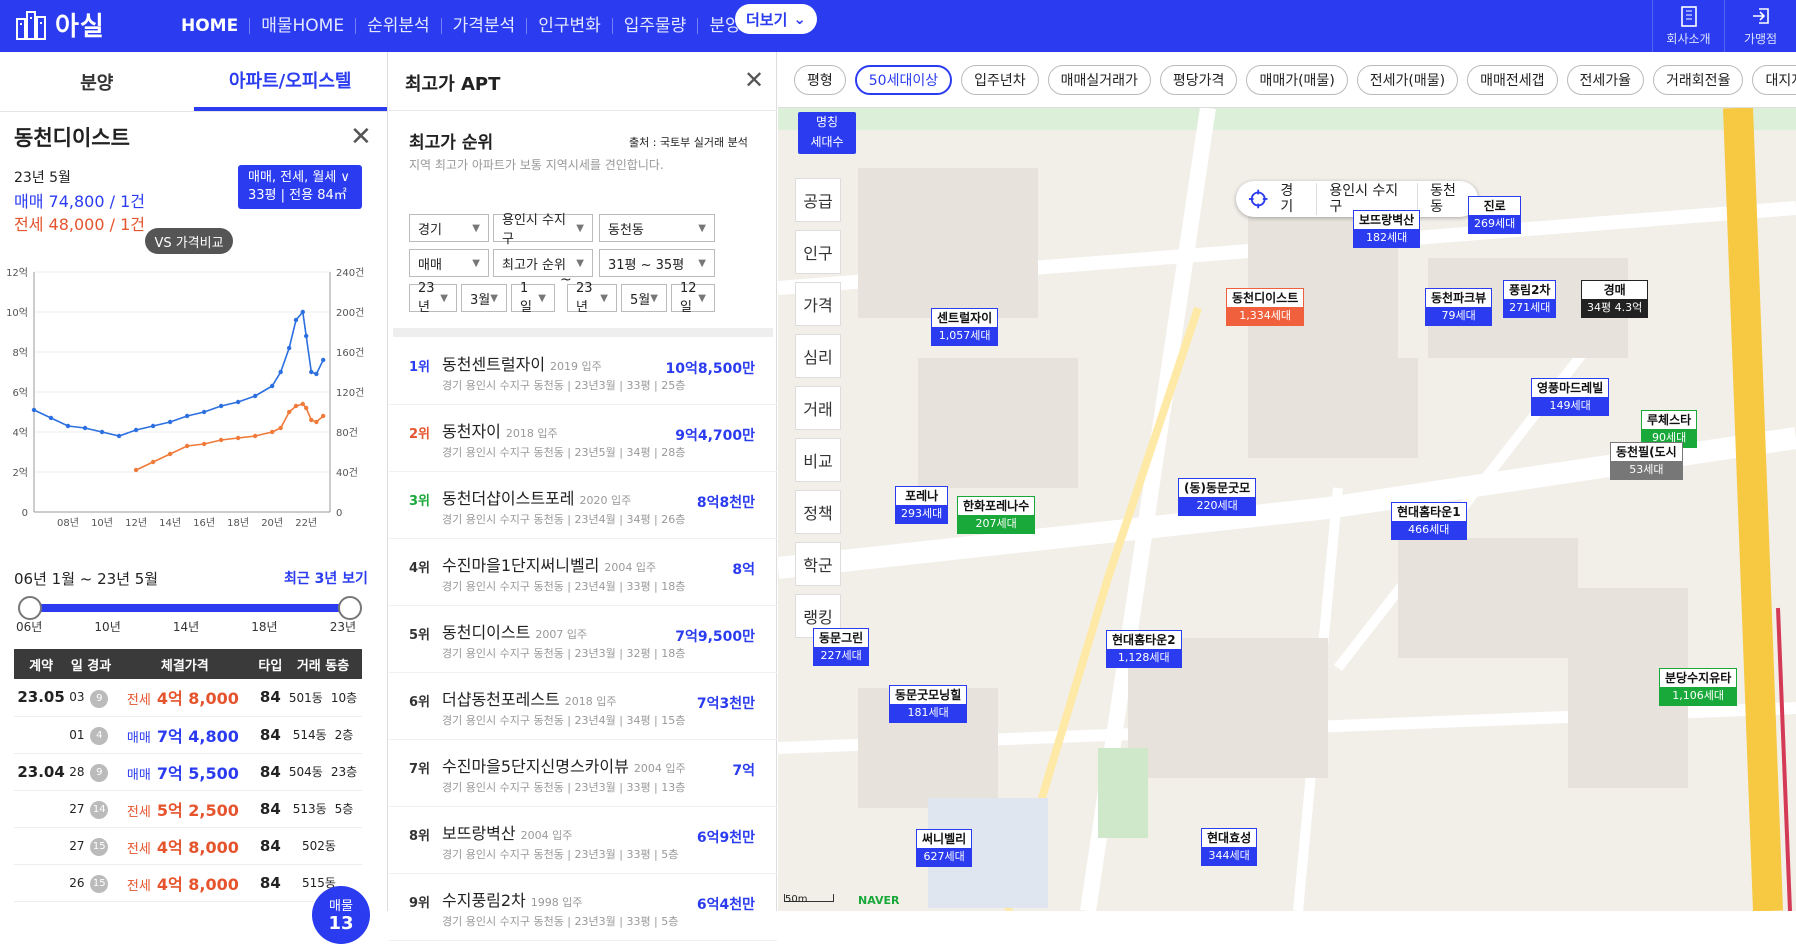  I want to click on logo: 아실, so click(60, 24).